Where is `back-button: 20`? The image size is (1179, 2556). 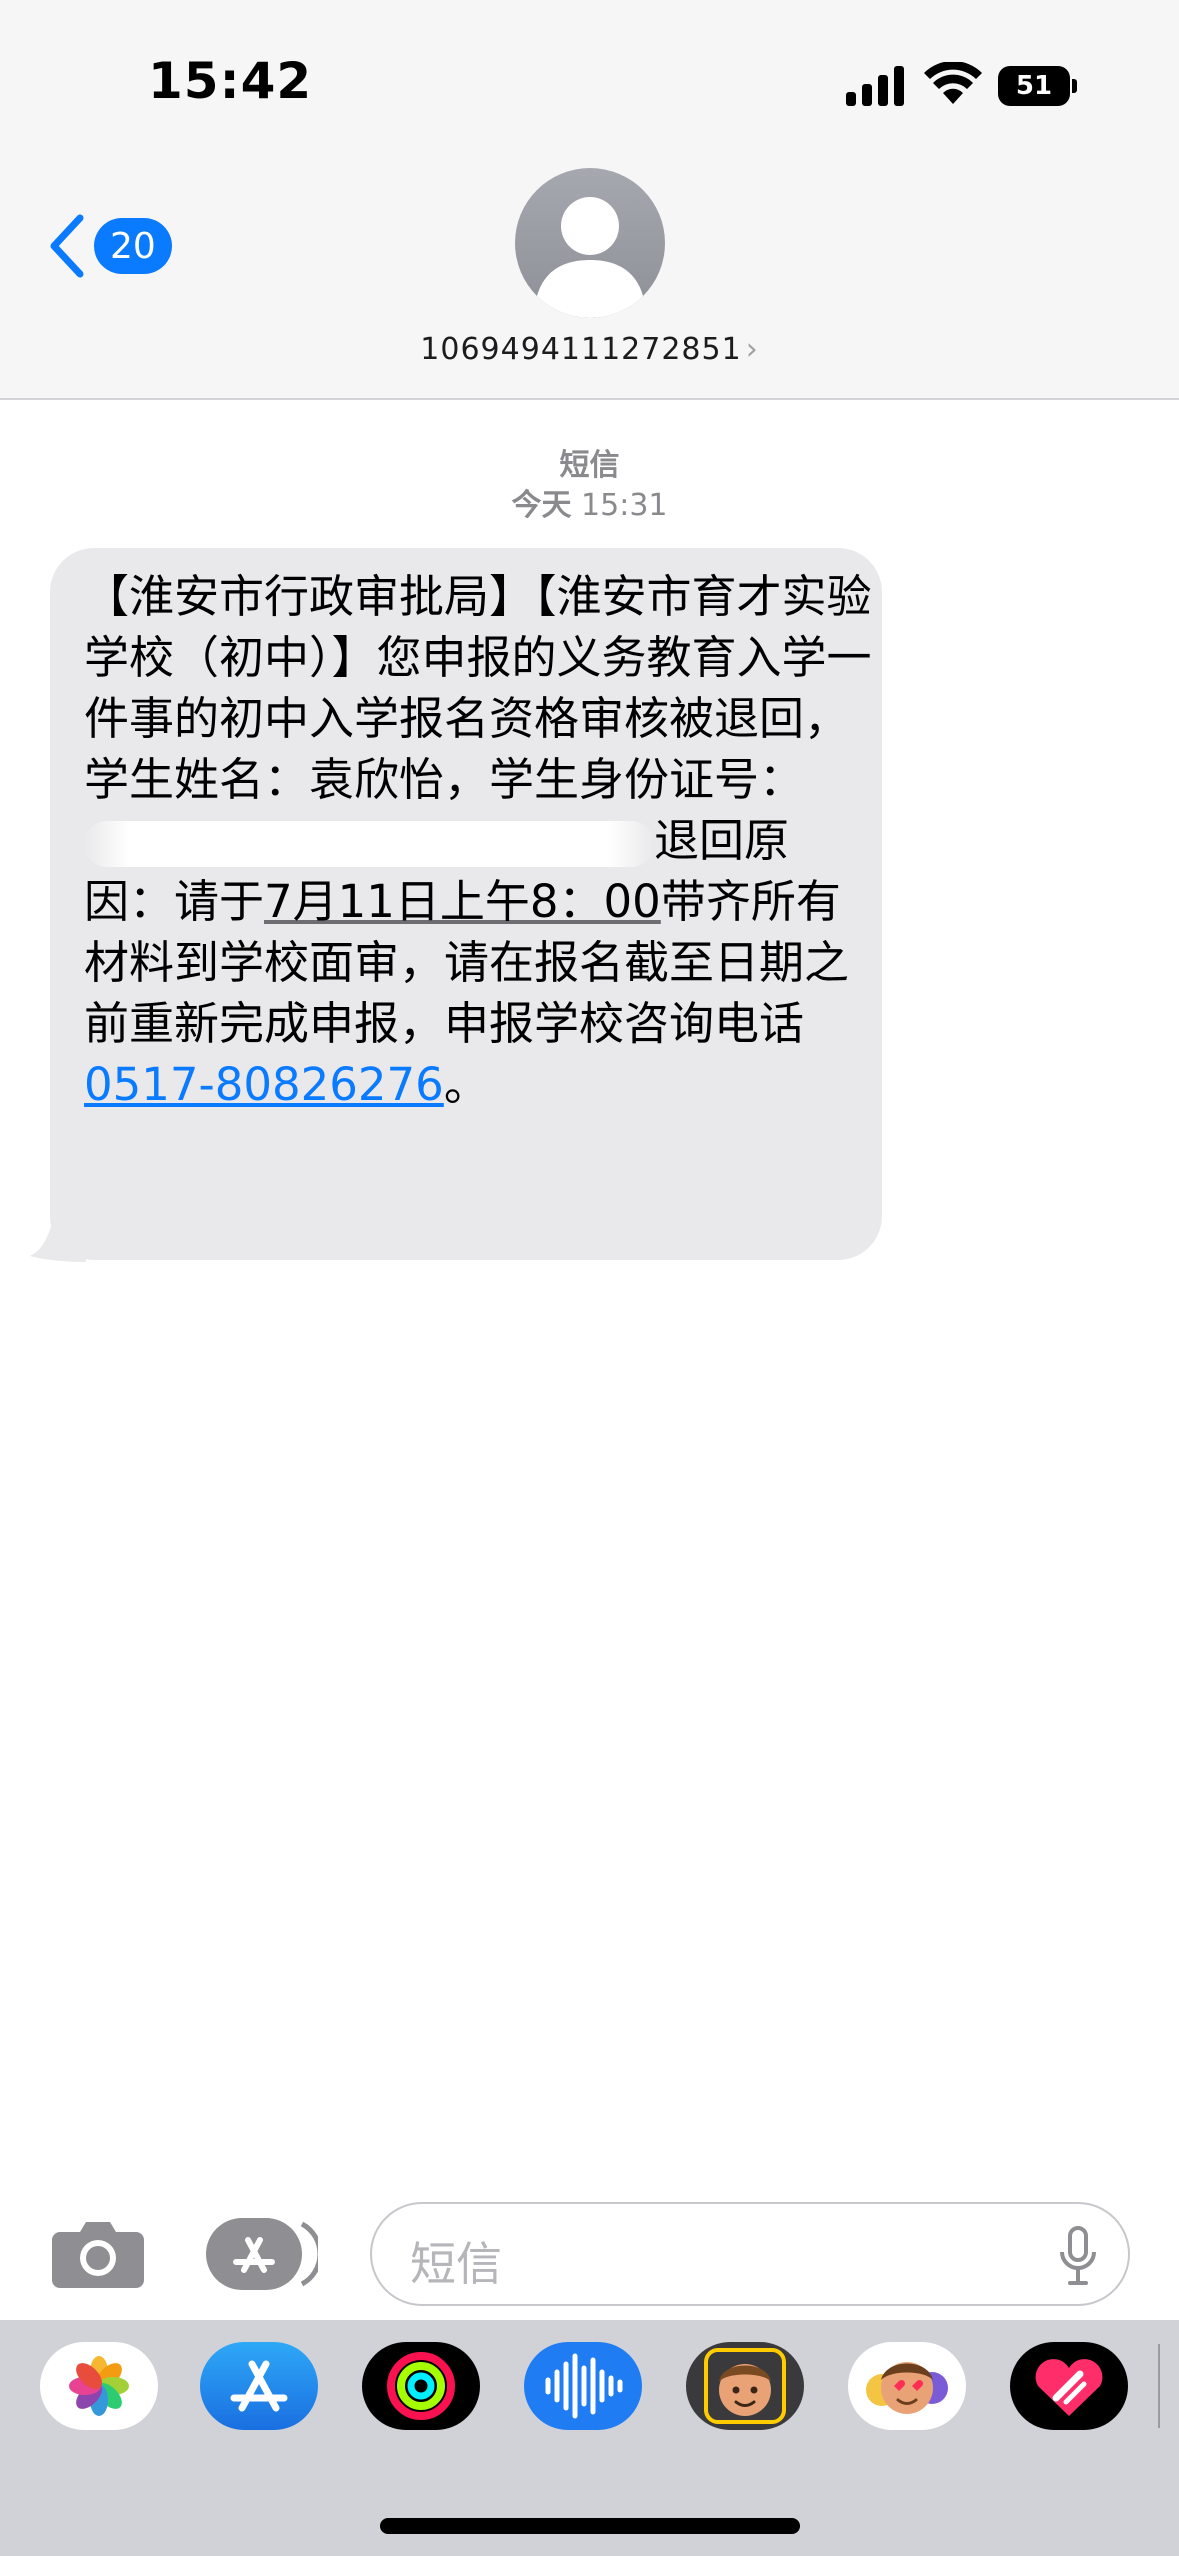
back-button: 20 is located at coordinates (109, 246).